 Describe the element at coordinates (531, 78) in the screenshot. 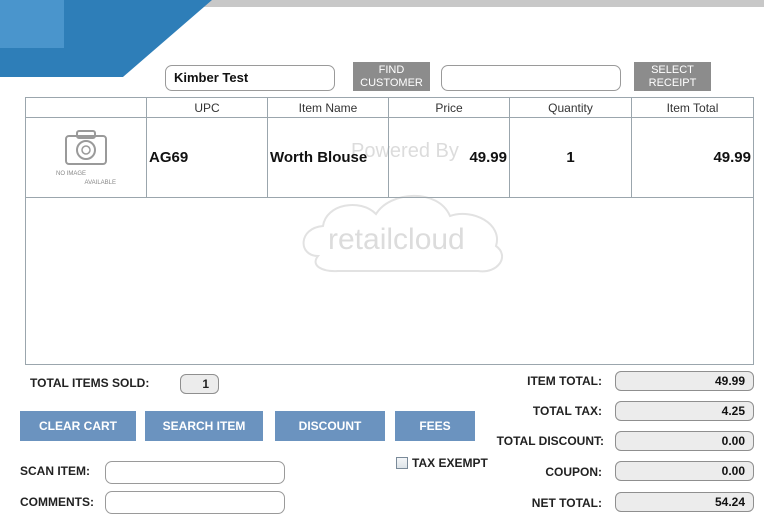

I see `receipt-field` at that location.